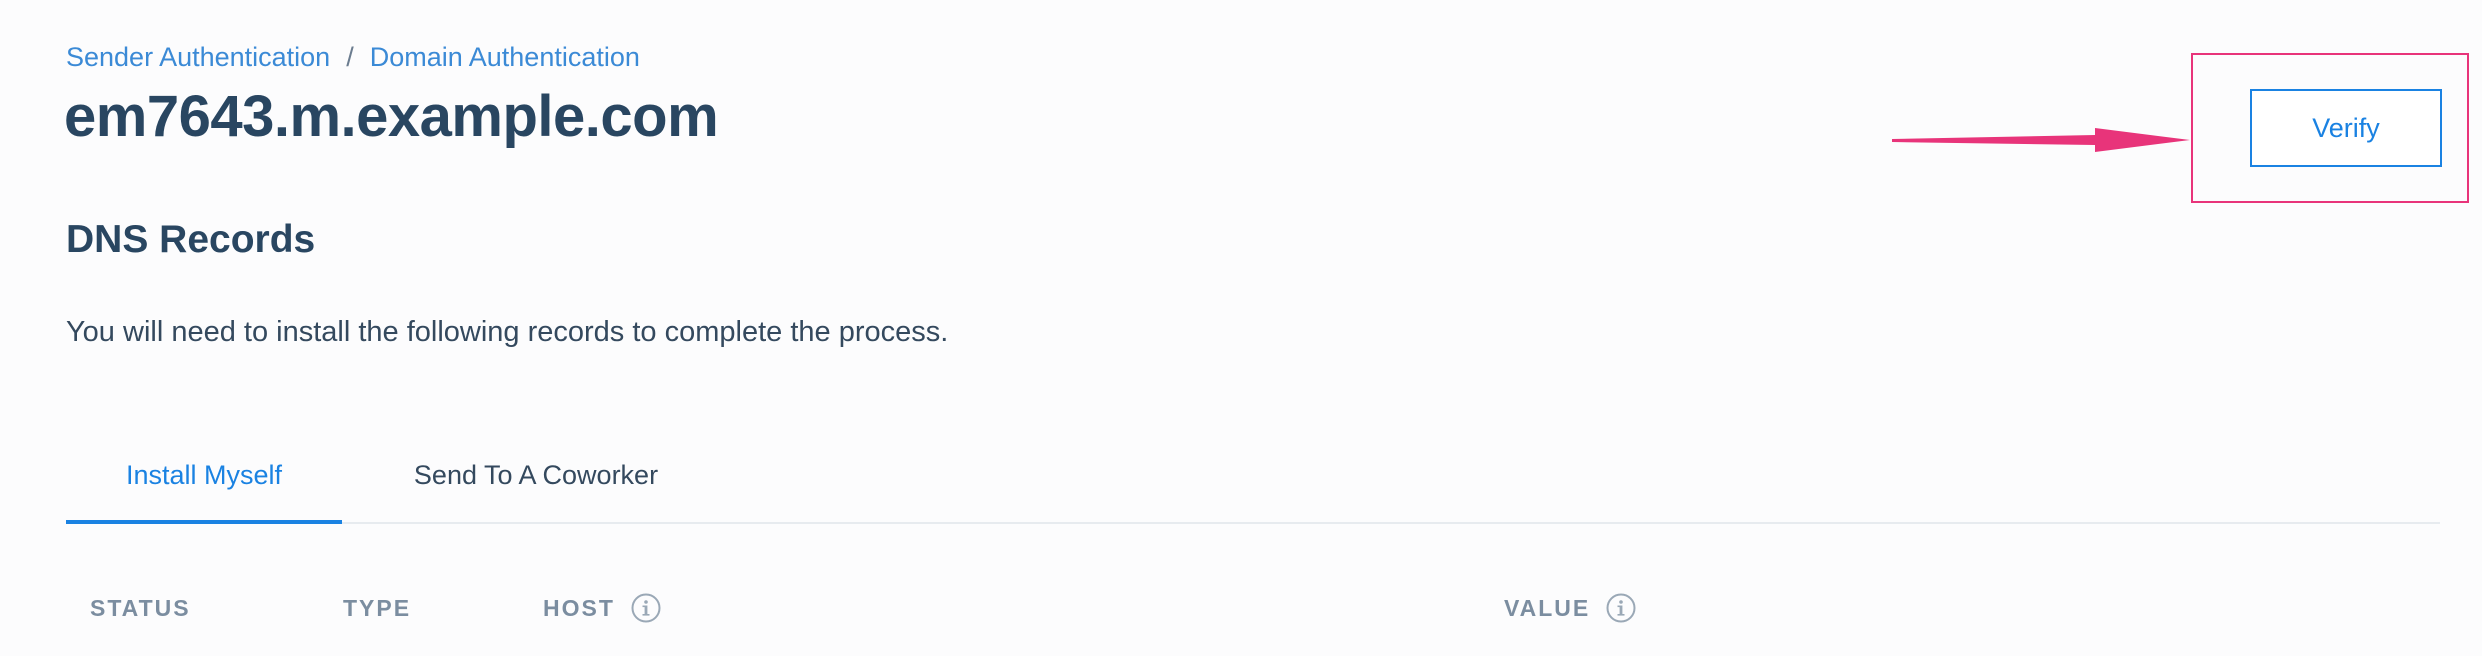 Image resolution: width=2482 pixels, height=656 pixels. I want to click on column-header-type: TYPE, so click(377, 608).